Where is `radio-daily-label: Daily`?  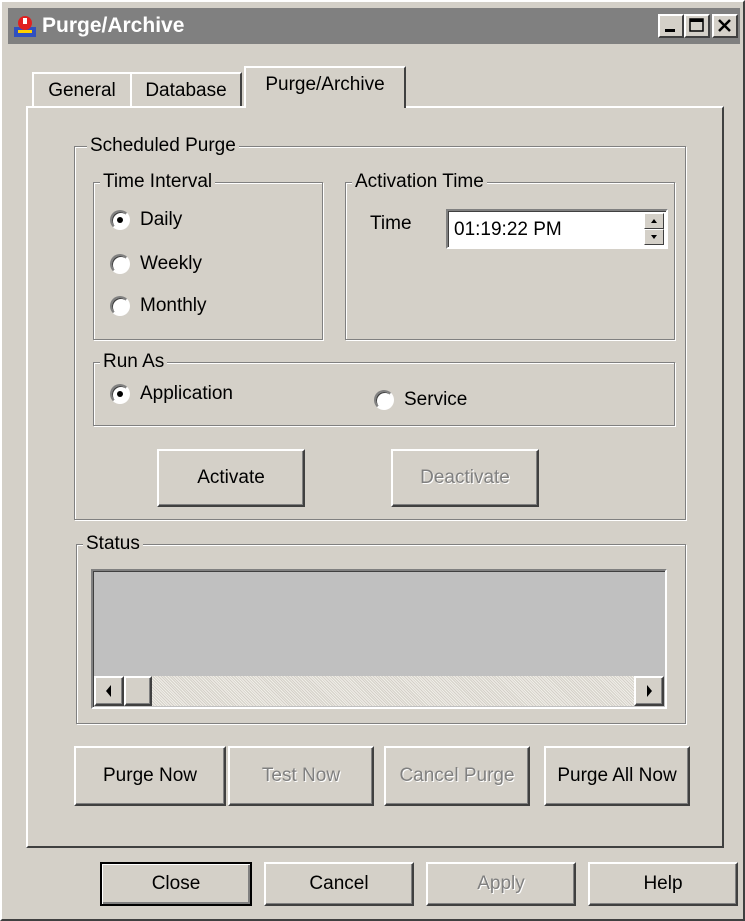
radio-daily-label: Daily is located at coordinates (161, 219).